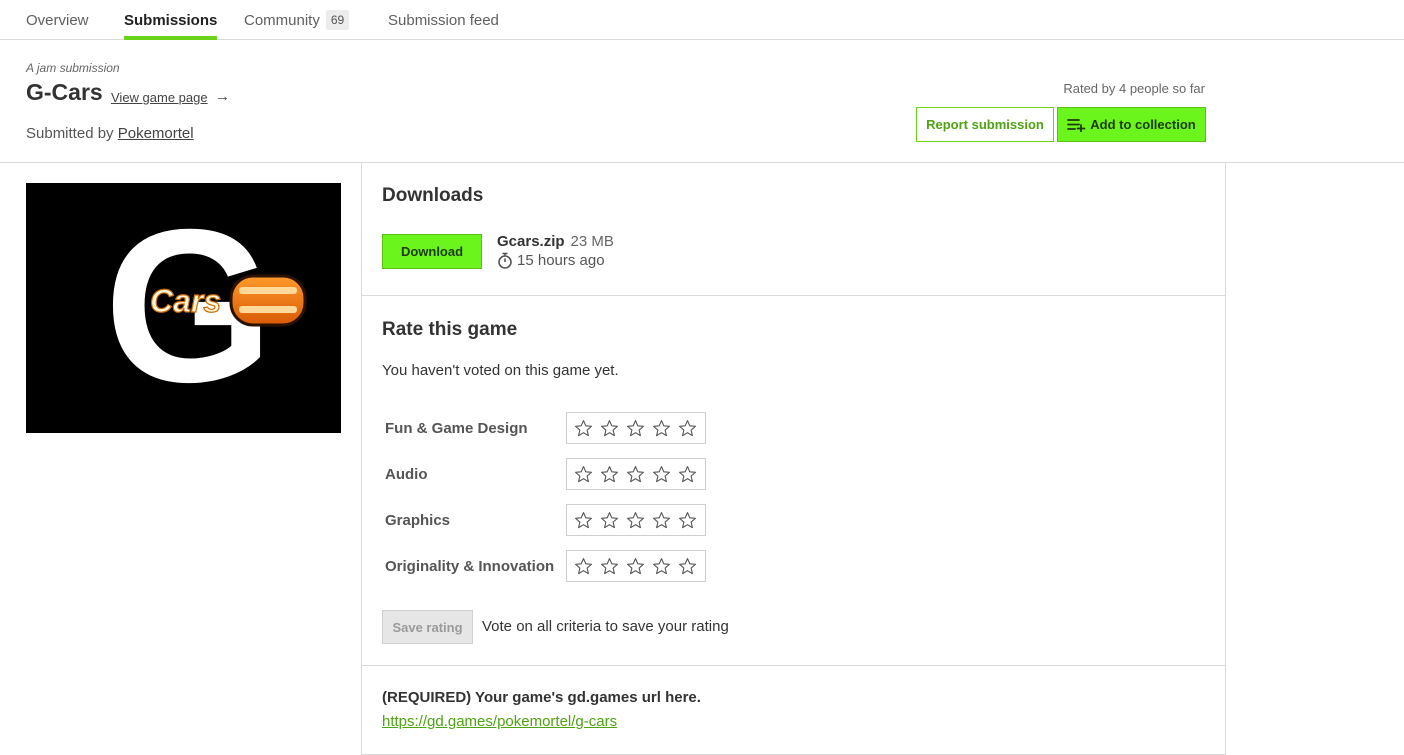 Image resolution: width=1404 pixels, height=755 pixels. I want to click on criterion-label-originality: Originality & Innovation, so click(470, 566).